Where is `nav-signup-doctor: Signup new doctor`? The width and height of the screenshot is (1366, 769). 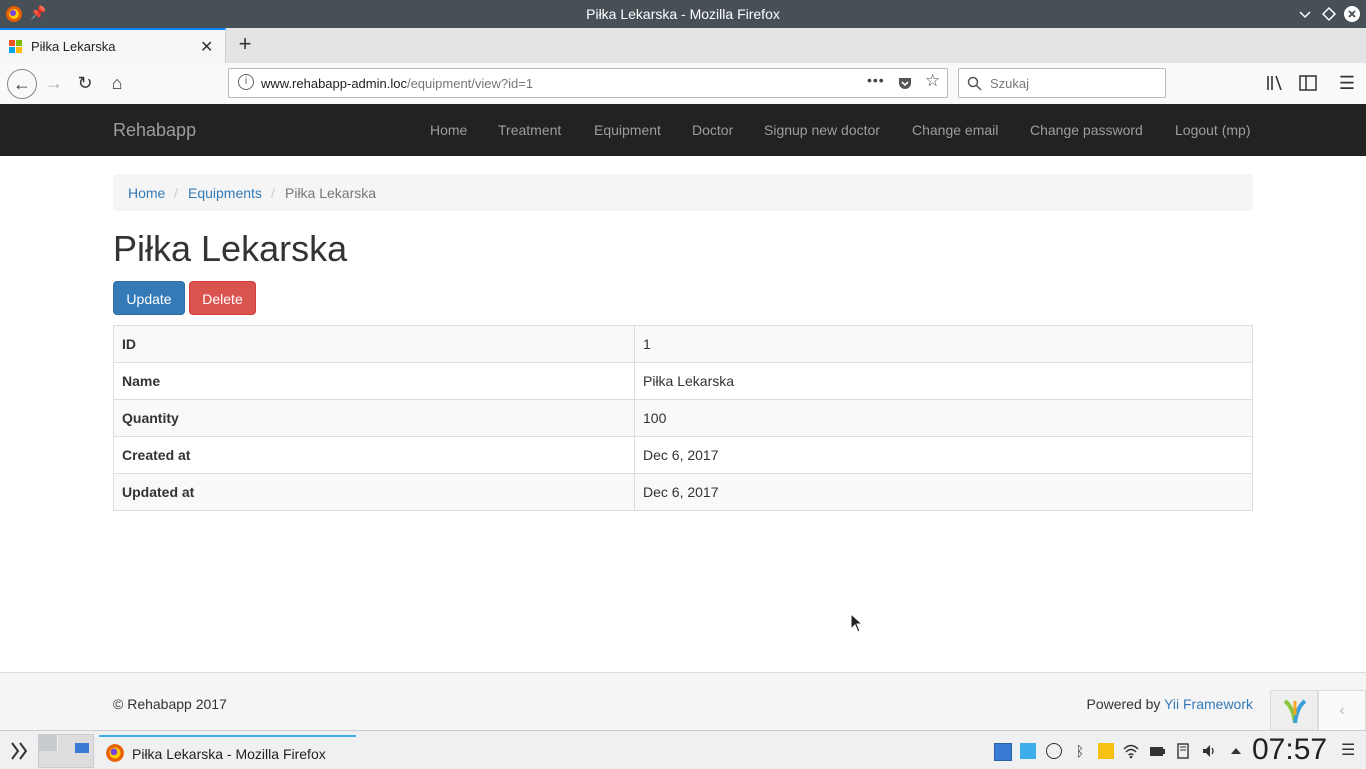 nav-signup-doctor: Signup new doctor is located at coordinates (822, 130).